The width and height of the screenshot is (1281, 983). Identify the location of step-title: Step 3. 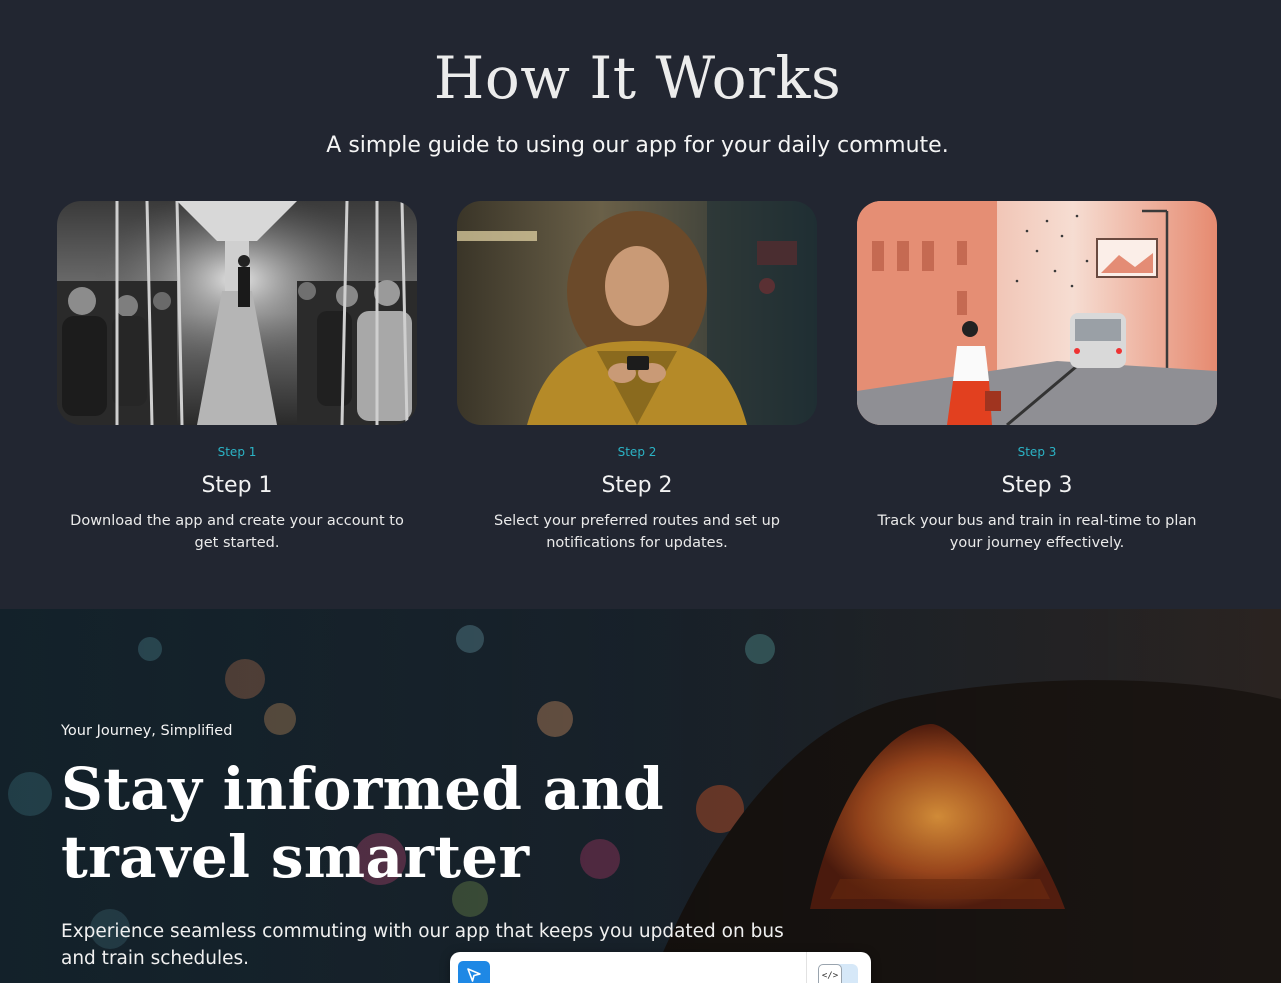
(1037, 485).